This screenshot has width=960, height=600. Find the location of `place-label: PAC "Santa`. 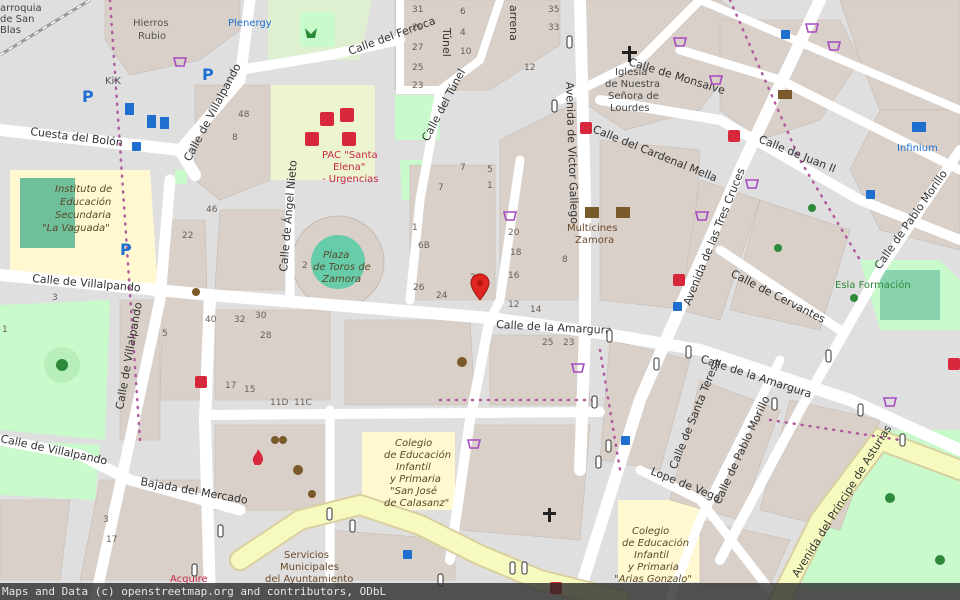

place-label: PAC "Santa is located at coordinates (350, 155).